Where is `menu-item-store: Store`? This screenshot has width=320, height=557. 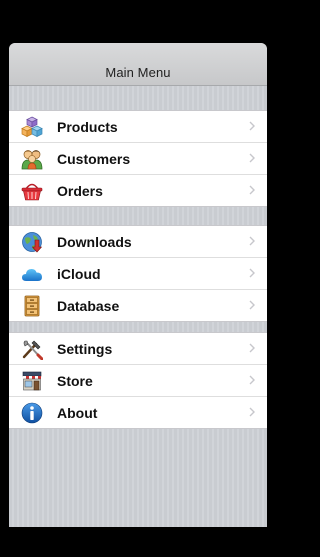
menu-item-store: Store is located at coordinates (138, 381).